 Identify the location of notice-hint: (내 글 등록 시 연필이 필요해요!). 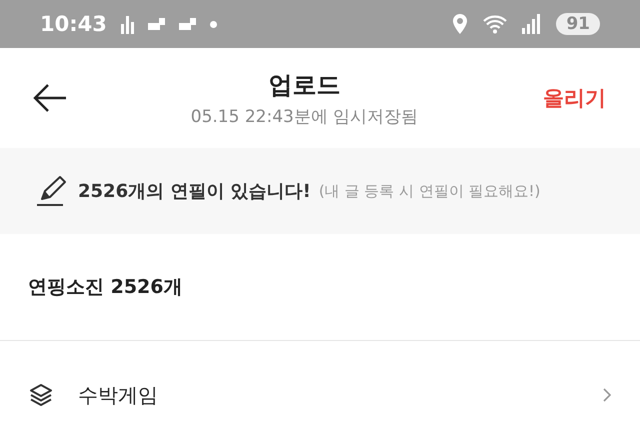
(429, 191).